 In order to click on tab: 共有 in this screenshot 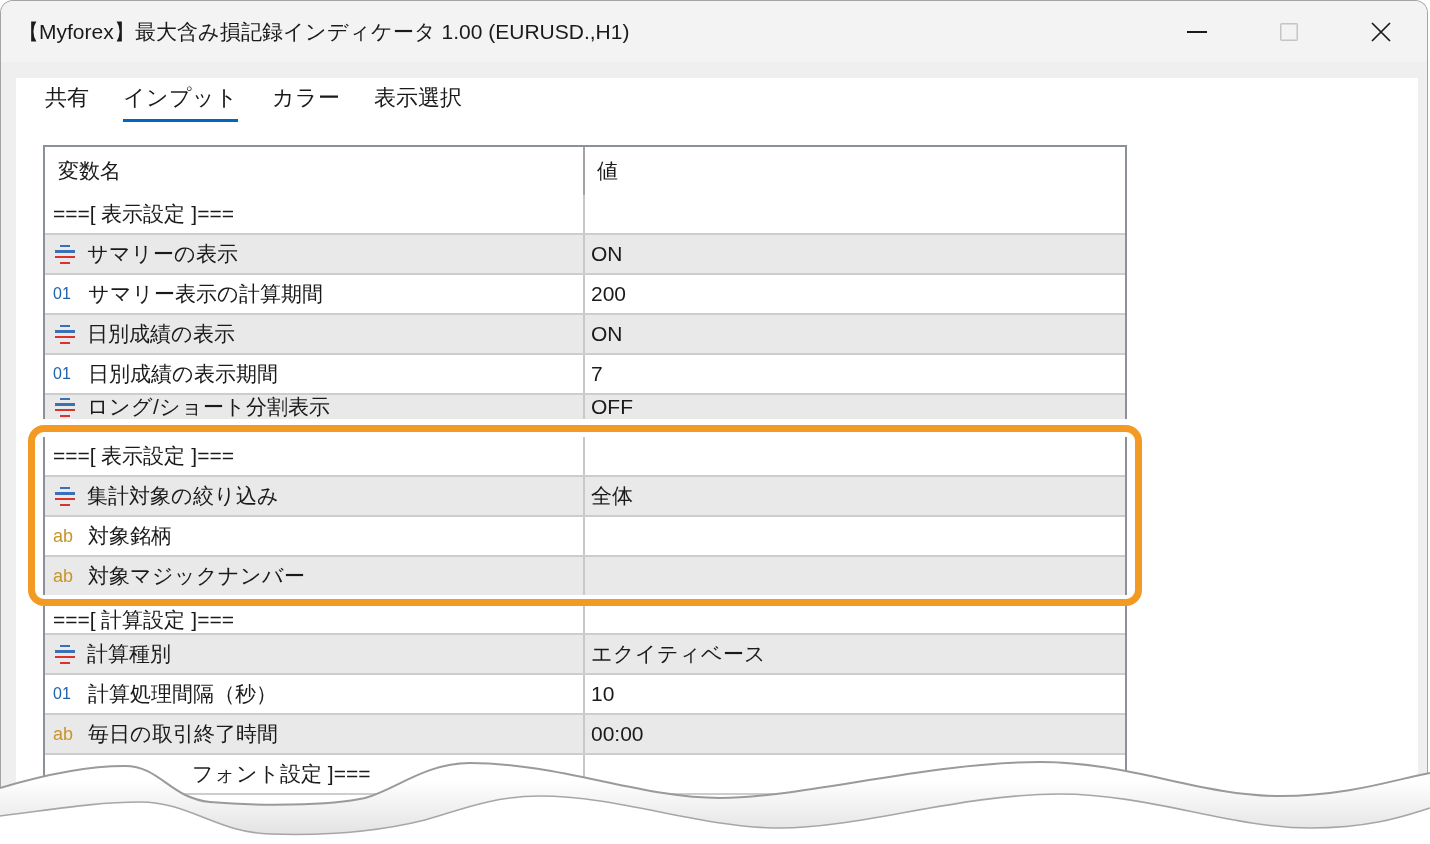, I will do `click(67, 100)`.